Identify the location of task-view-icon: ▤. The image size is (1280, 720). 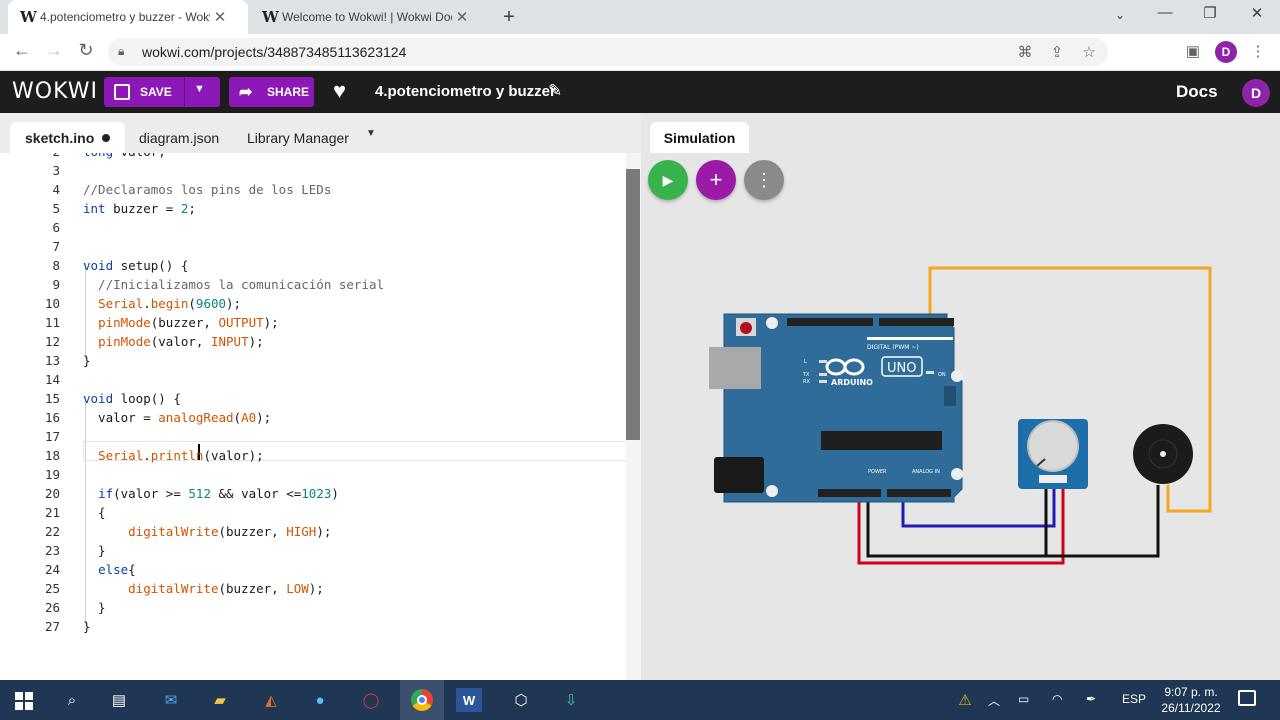
(119, 700).